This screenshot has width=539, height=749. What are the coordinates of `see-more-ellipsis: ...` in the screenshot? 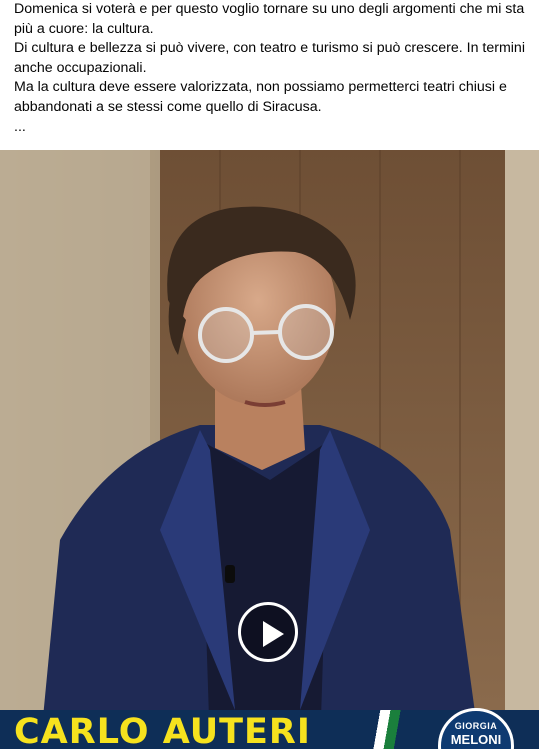 It's located at (271, 128).